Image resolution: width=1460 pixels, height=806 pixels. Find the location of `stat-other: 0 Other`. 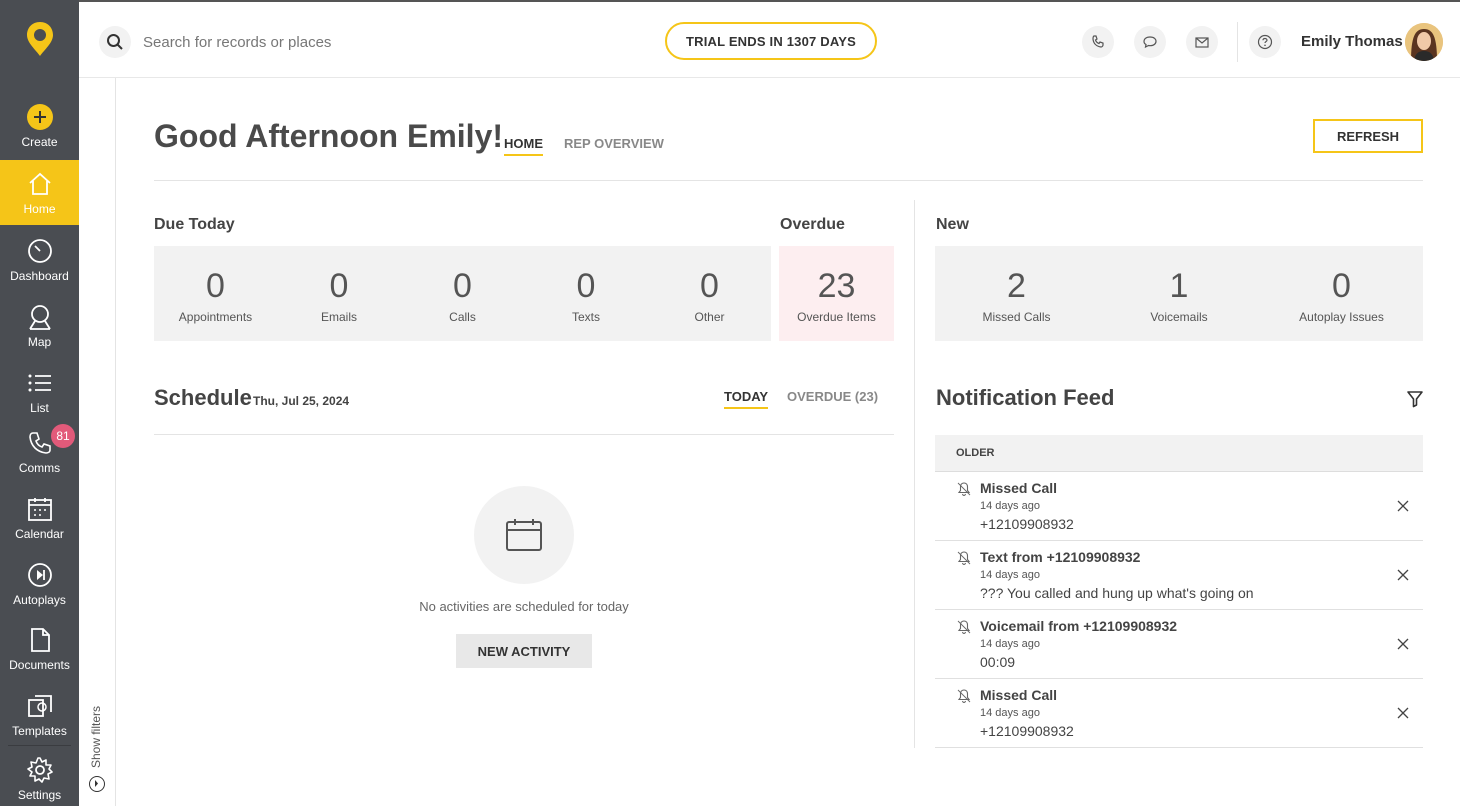

stat-other: 0 Other is located at coordinates (709, 293).